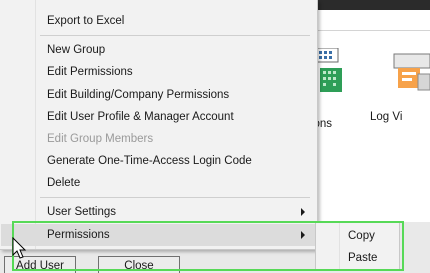  I want to click on toolbar-divider, so click(371, 30).